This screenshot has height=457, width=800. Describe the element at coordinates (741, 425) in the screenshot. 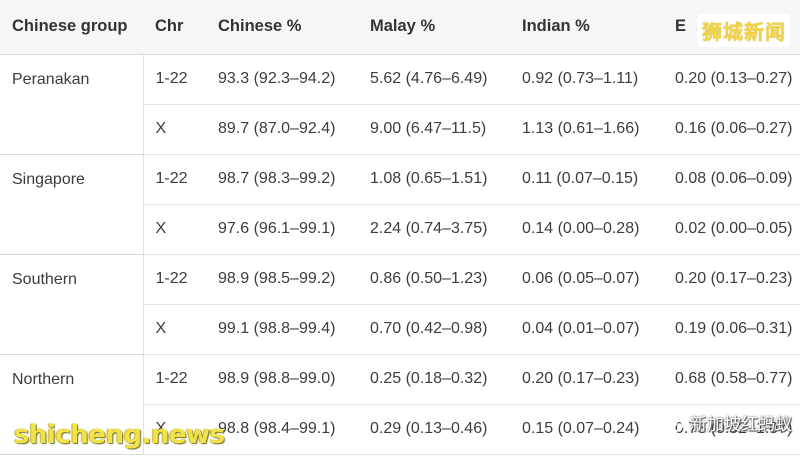

I see `watermark-bottom-right-text: 新加坡红蚂蚁` at that location.